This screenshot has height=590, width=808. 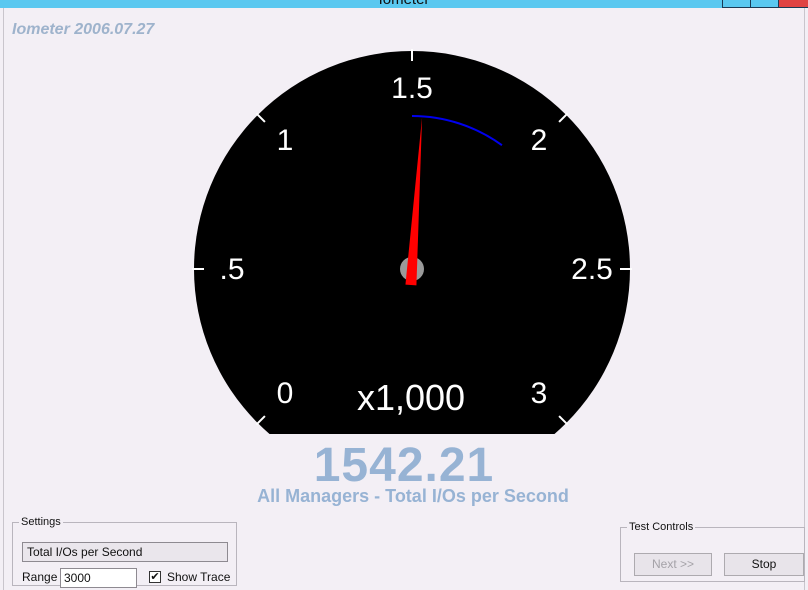 What do you see at coordinates (198, 577) in the screenshot?
I see `show-trace-label: Show Trace` at bounding box center [198, 577].